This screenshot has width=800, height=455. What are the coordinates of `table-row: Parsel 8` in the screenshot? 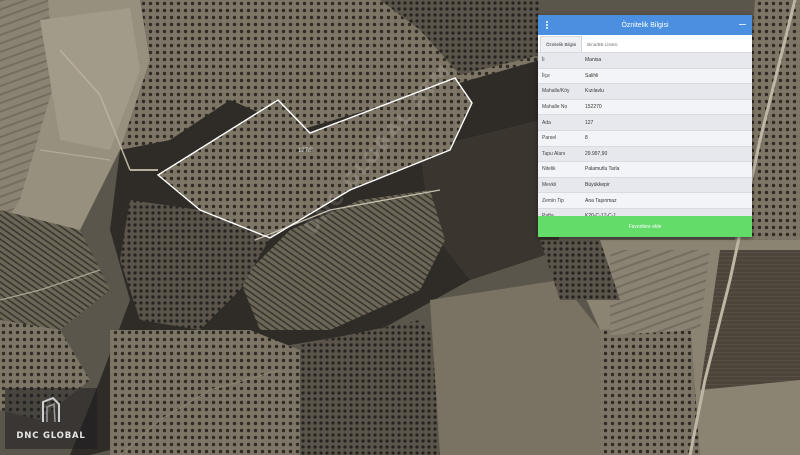 It's located at (645, 138).